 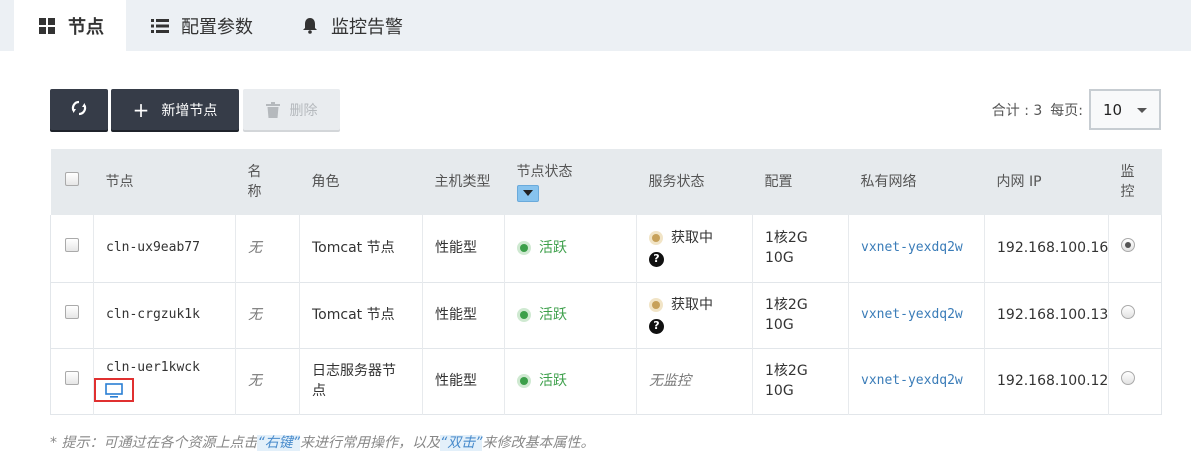 I want to click on node-id: cln-crgzuk1k, so click(x=164, y=315).